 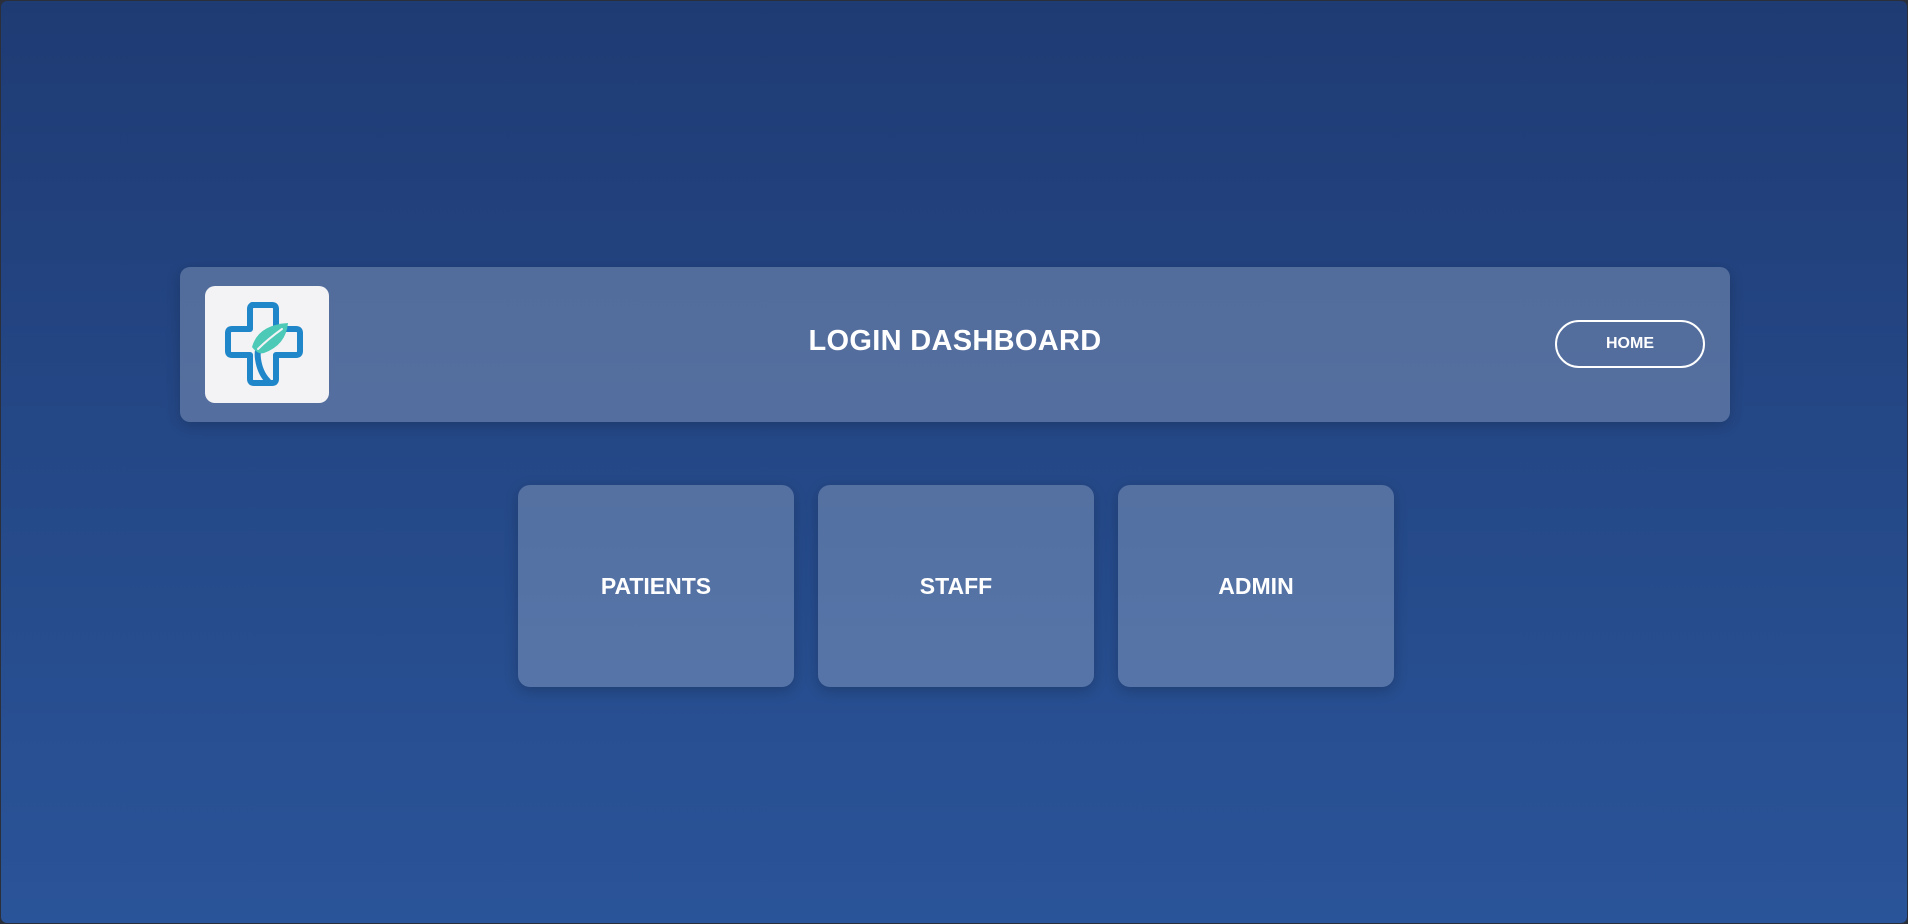 What do you see at coordinates (1630, 344) in the screenshot?
I see `home-button: HOME` at bounding box center [1630, 344].